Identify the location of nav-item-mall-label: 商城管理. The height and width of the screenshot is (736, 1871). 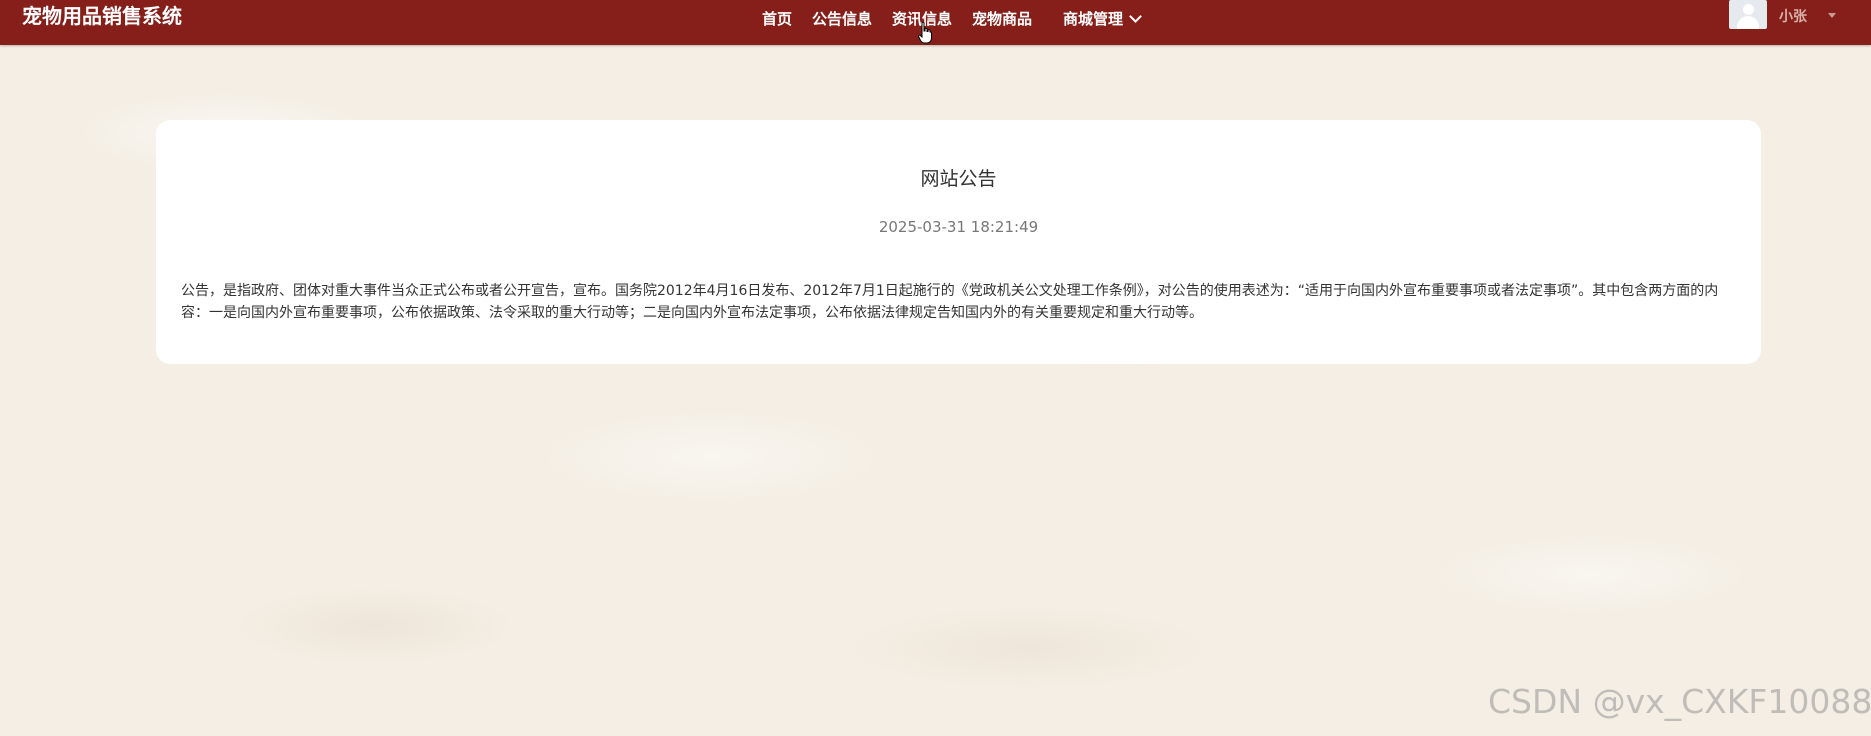
(1093, 19).